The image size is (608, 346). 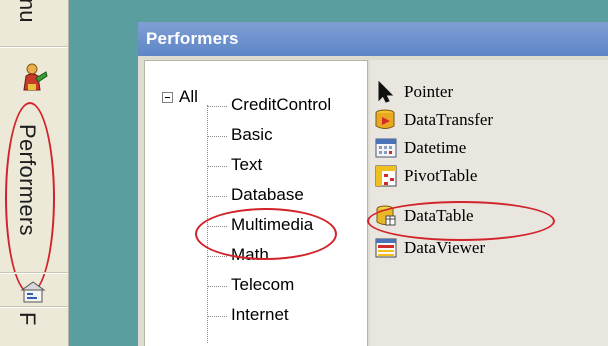 I want to click on data-viewer-icon, so click(x=386, y=248).